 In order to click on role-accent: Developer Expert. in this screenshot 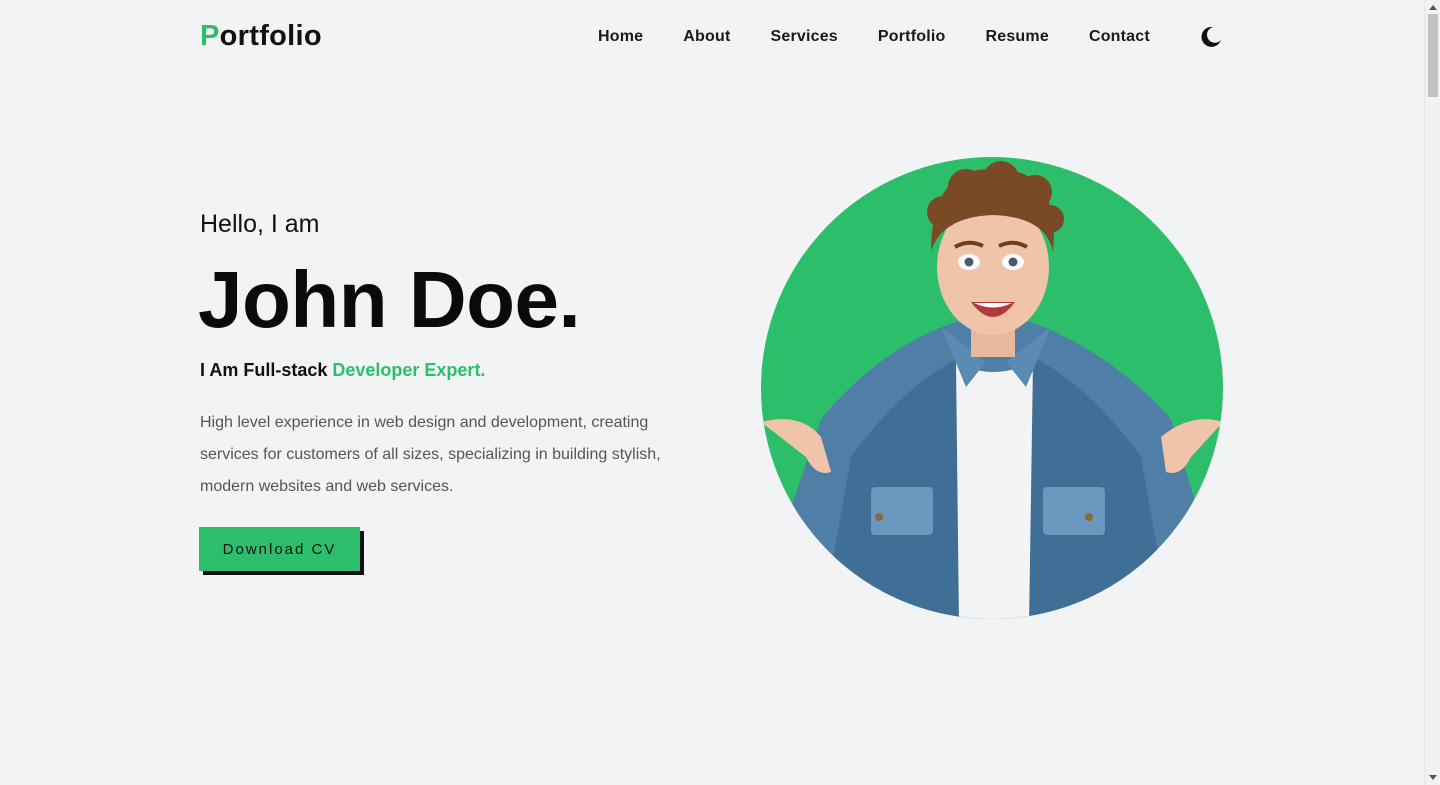, I will do `click(409, 370)`.